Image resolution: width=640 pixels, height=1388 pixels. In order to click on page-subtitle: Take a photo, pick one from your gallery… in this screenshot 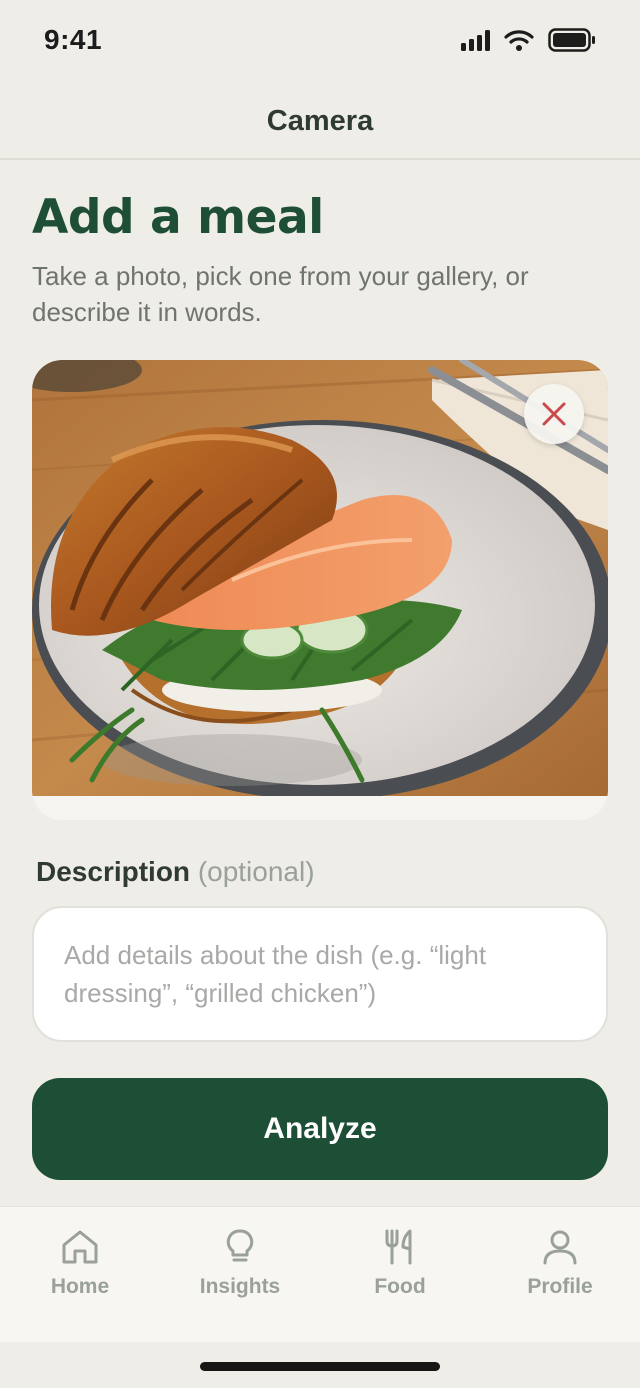, I will do `click(280, 294)`.